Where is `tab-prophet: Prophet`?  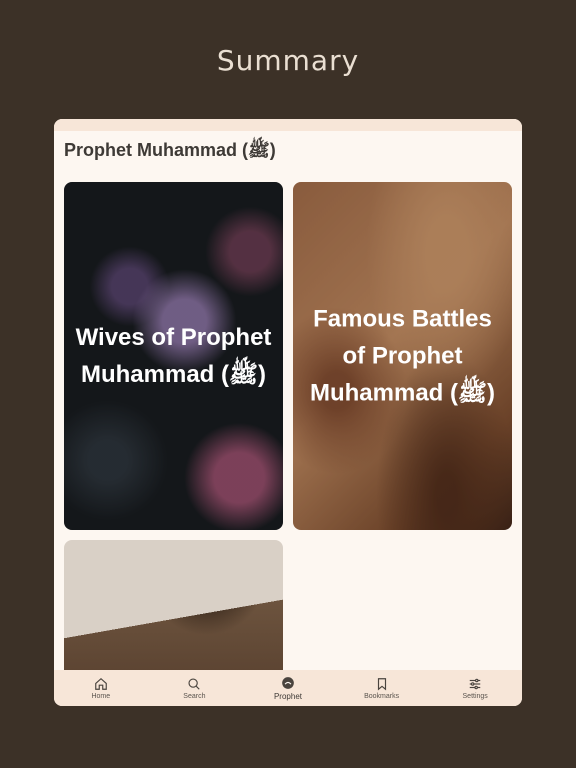
tab-prophet: Prophet is located at coordinates (288, 688).